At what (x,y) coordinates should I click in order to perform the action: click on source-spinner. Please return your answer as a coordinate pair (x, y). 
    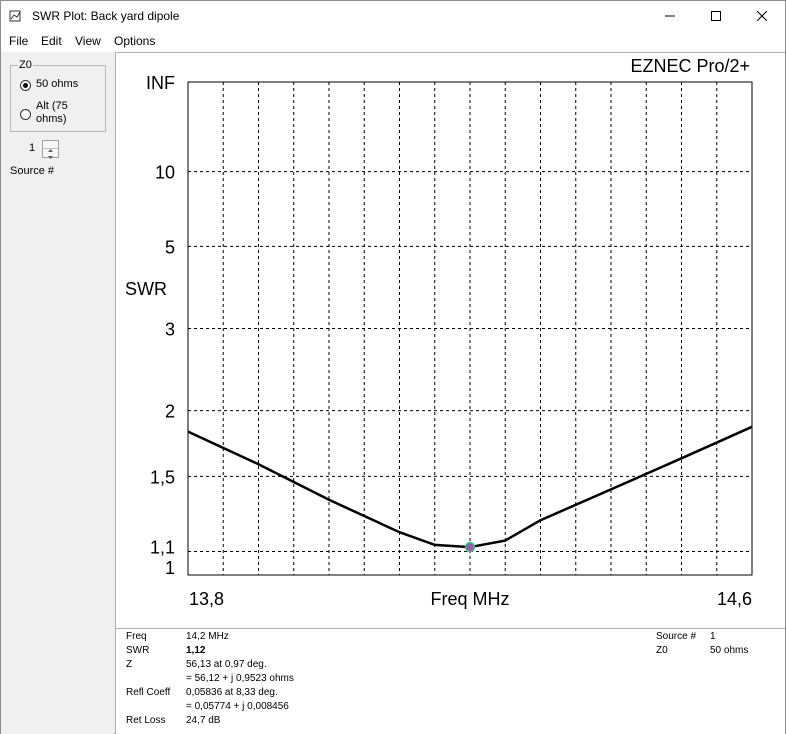
    Looking at the image, I should click on (50, 149).